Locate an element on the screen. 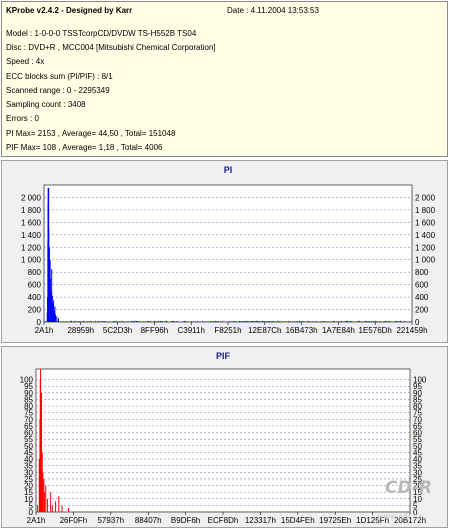 Image resolution: width=450 pixels, height=529 pixels. pi-ytick-right: 1 000 is located at coordinates (425, 260).